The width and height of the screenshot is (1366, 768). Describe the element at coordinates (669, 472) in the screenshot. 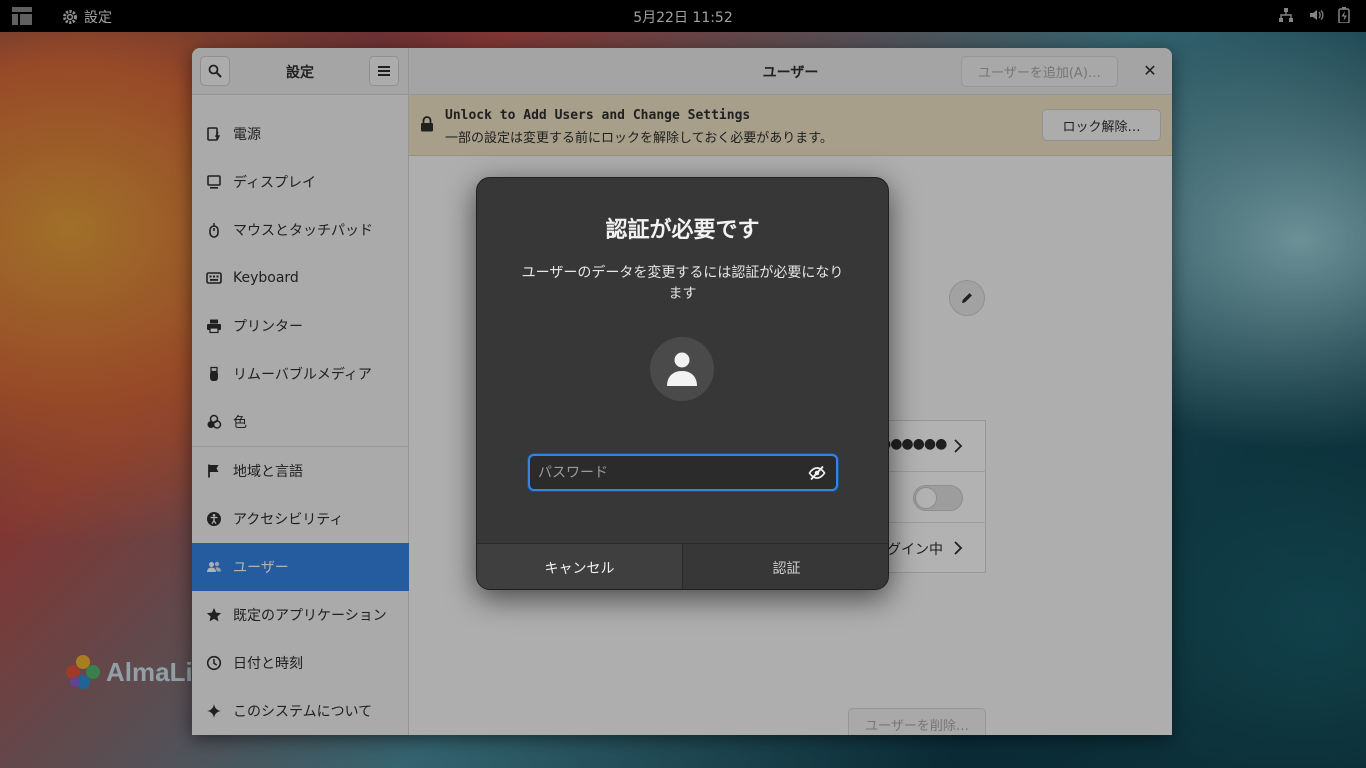

I see `password-input` at that location.